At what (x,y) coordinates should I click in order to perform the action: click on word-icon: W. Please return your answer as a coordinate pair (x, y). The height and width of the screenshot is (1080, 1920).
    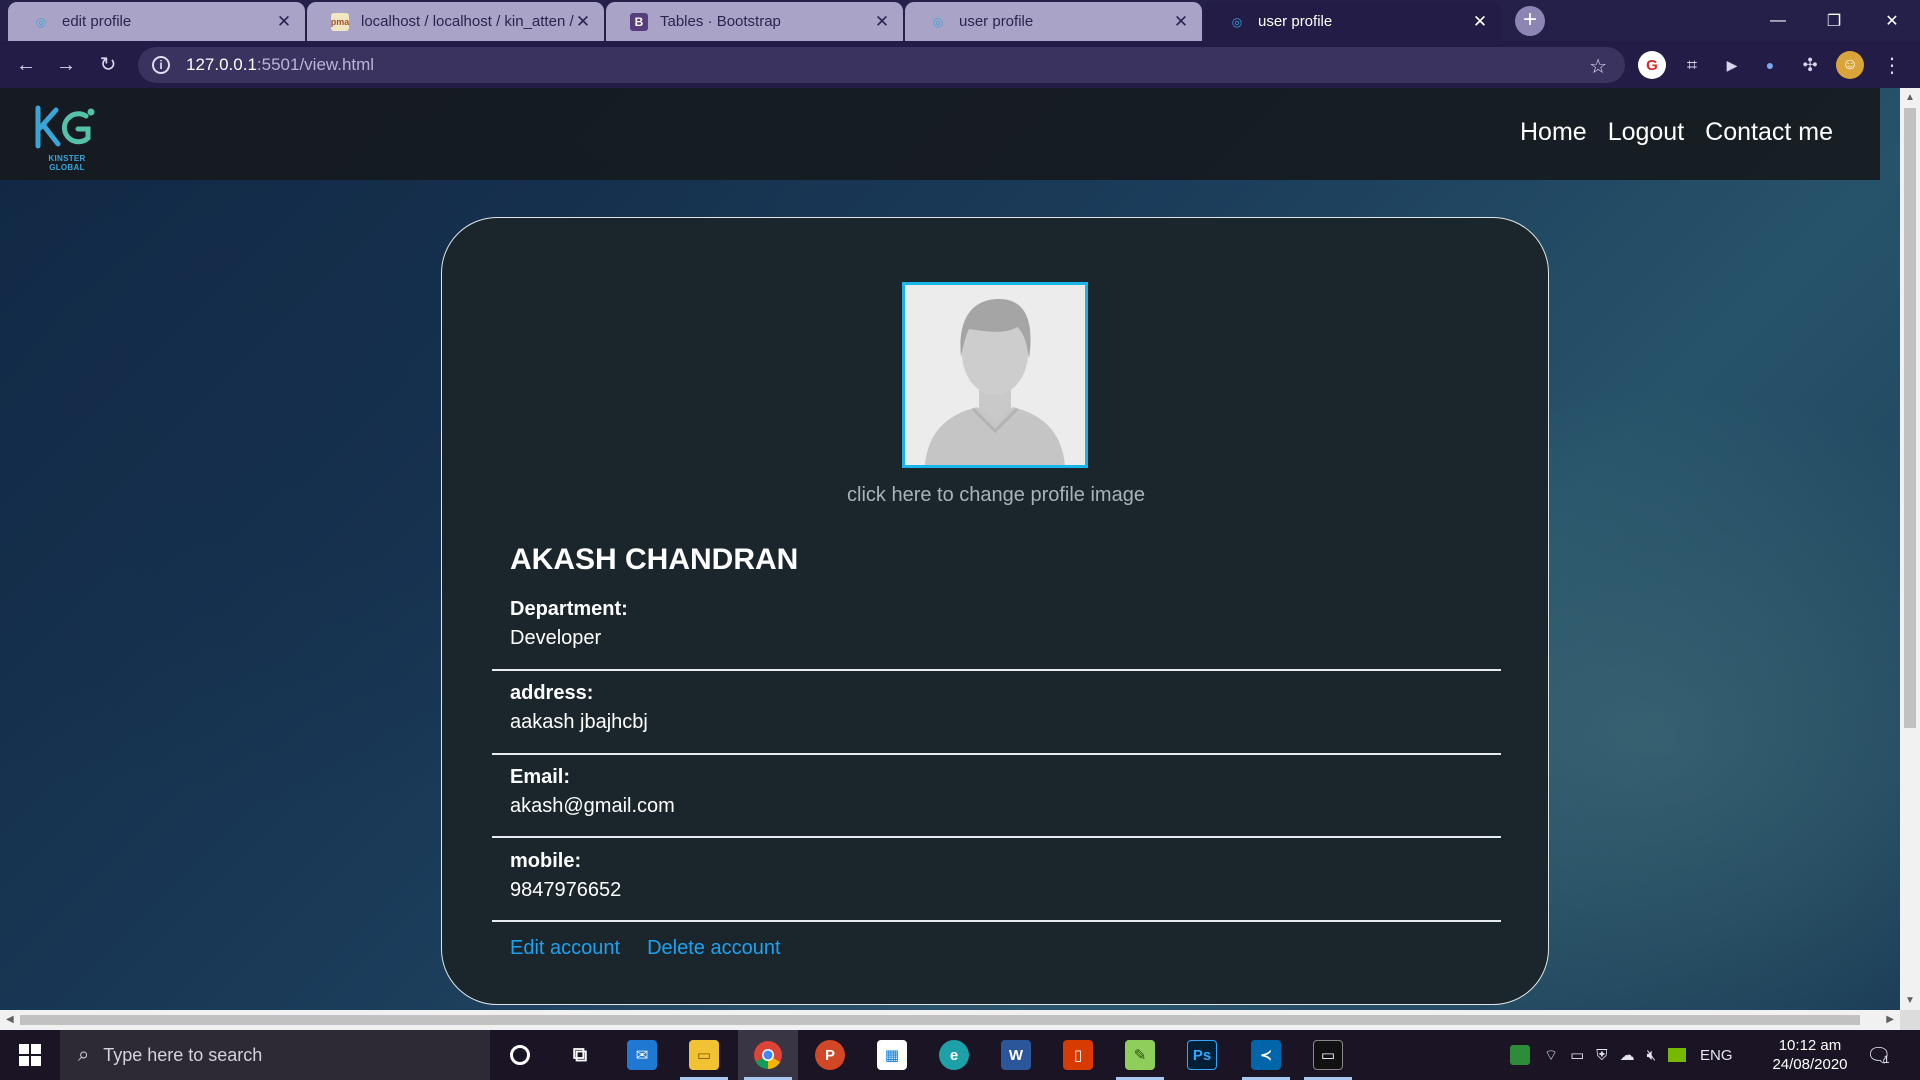
    Looking at the image, I should click on (1016, 1055).